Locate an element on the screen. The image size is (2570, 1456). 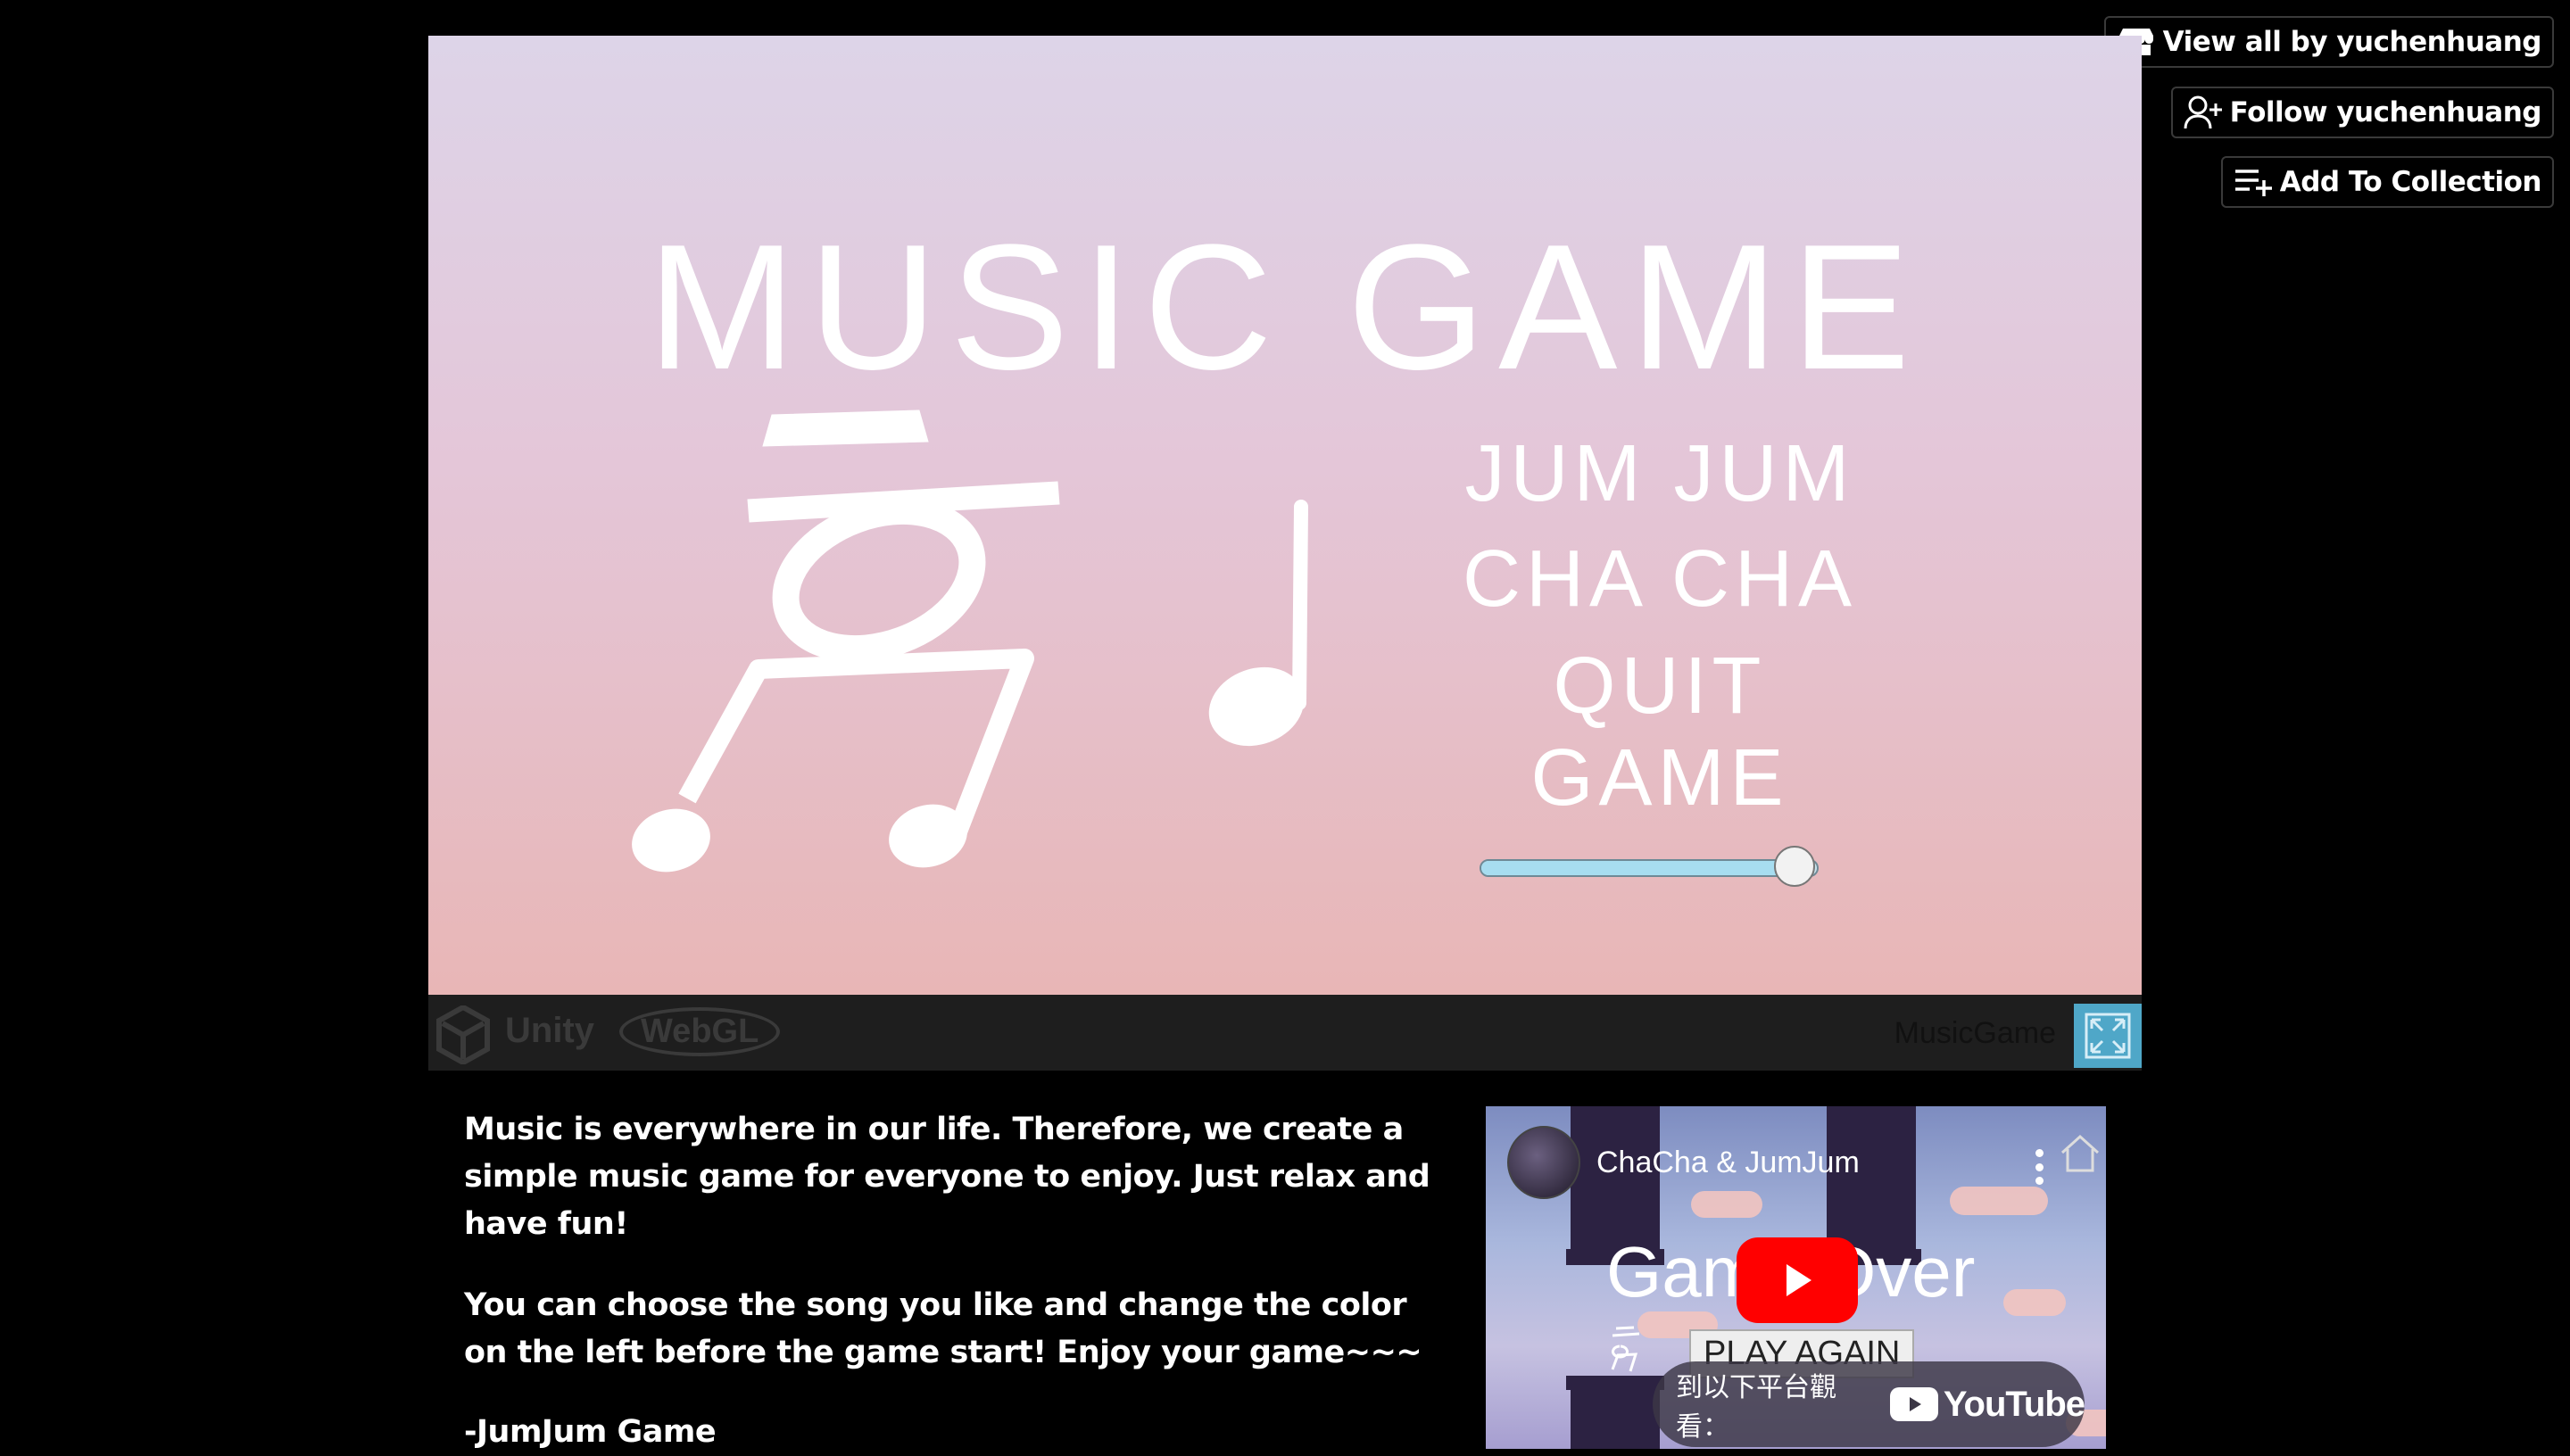
playlist-add-icon is located at coordinates (2253, 182).